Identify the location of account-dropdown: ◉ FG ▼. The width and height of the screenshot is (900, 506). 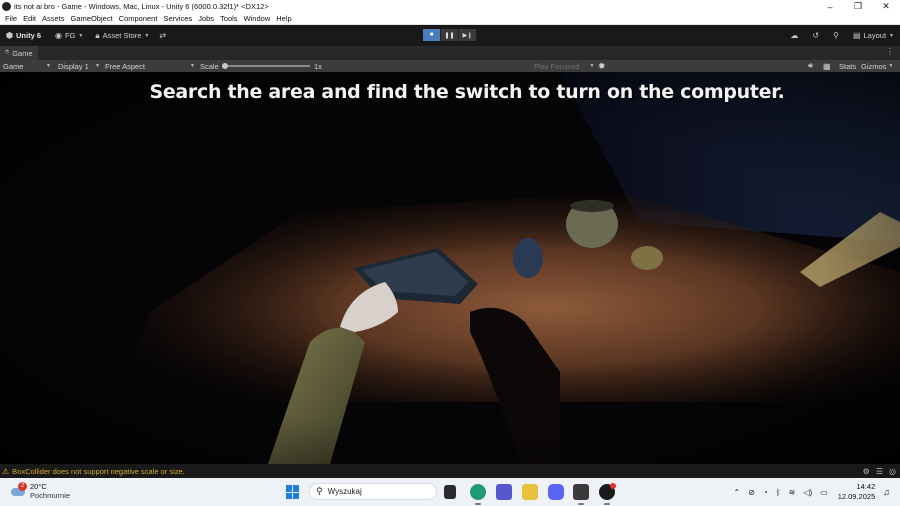
(69, 35).